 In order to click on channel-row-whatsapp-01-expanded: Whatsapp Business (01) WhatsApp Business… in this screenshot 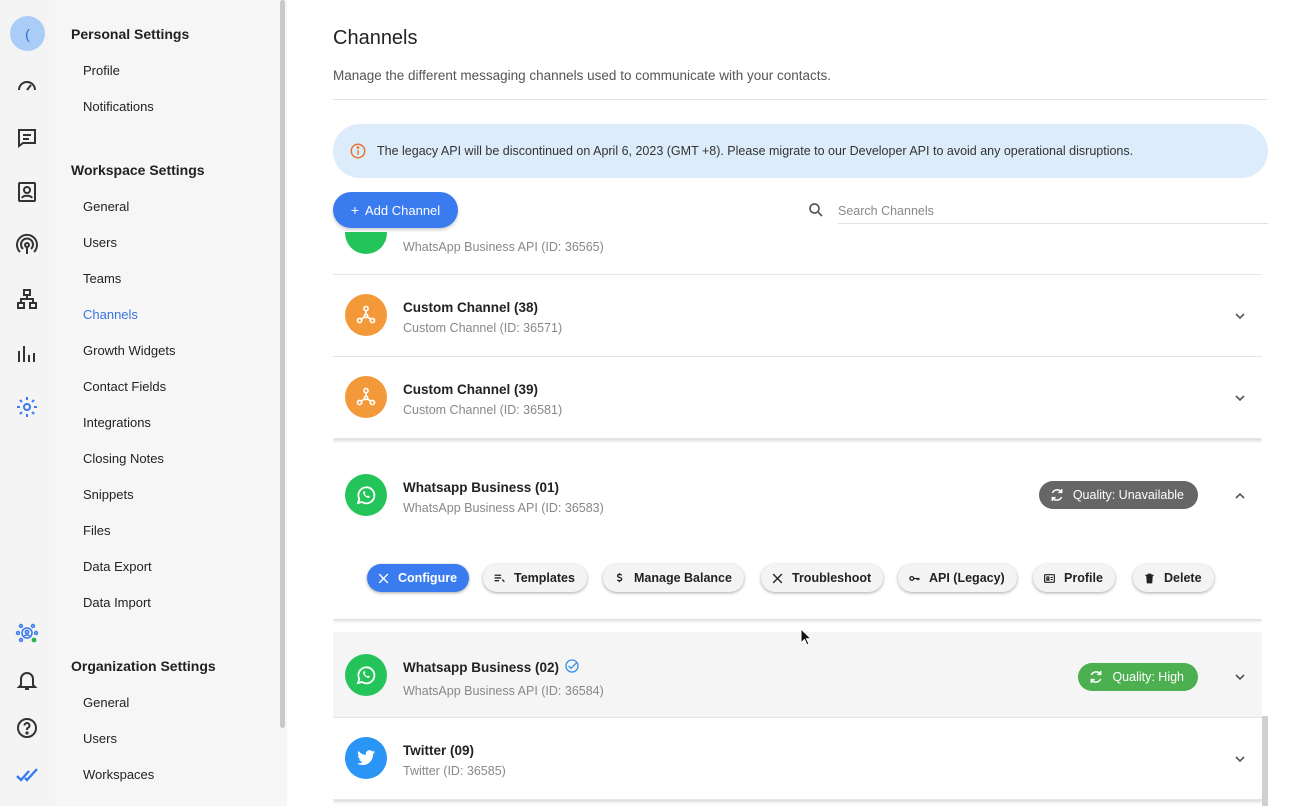, I will do `click(797, 536)`.